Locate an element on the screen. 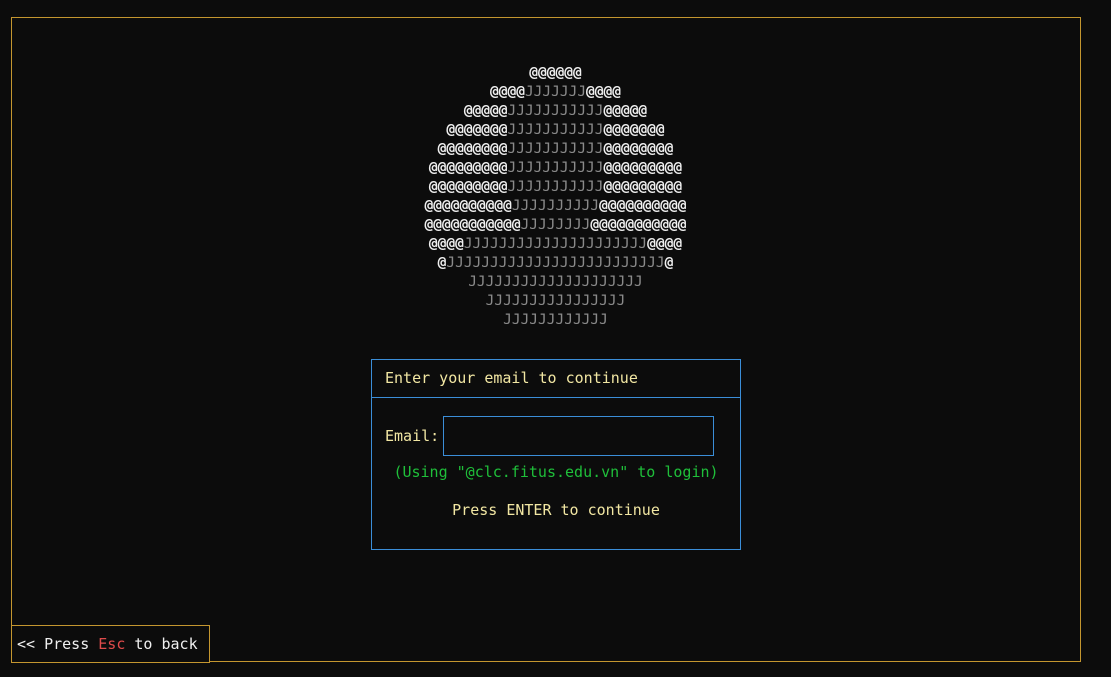 This screenshot has width=1111, height=677. logo-j-segment: JJJJJJJ is located at coordinates (555, 92).